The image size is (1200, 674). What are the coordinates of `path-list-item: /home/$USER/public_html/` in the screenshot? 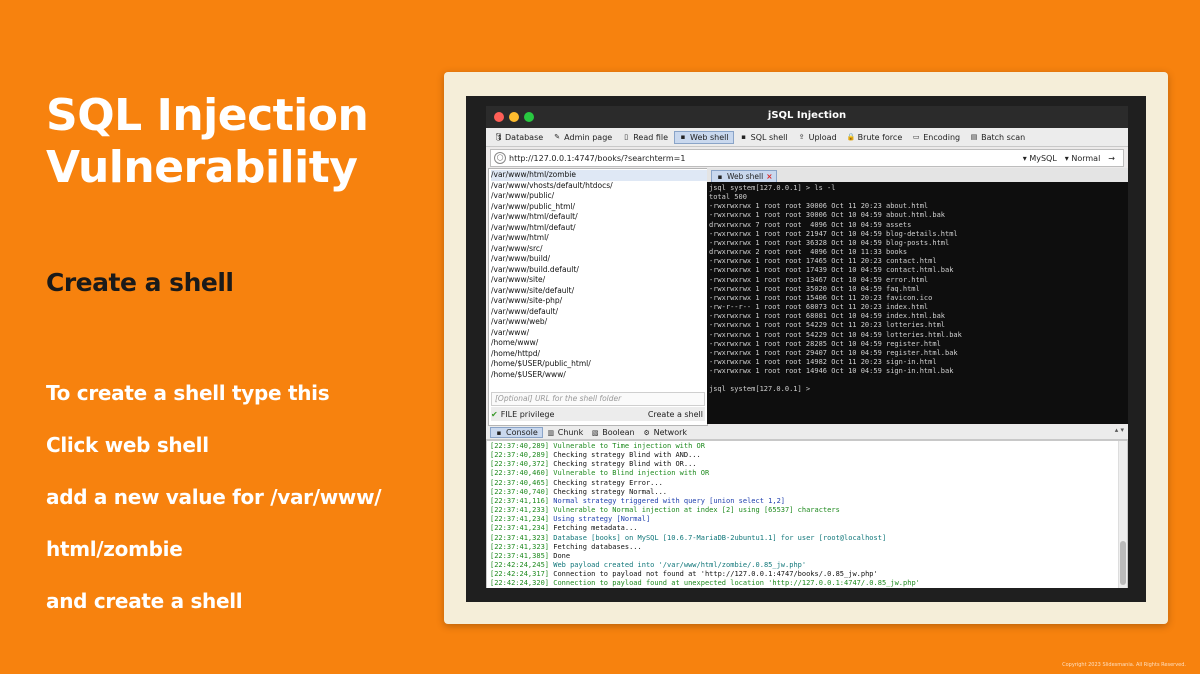 It's located at (599, 364).